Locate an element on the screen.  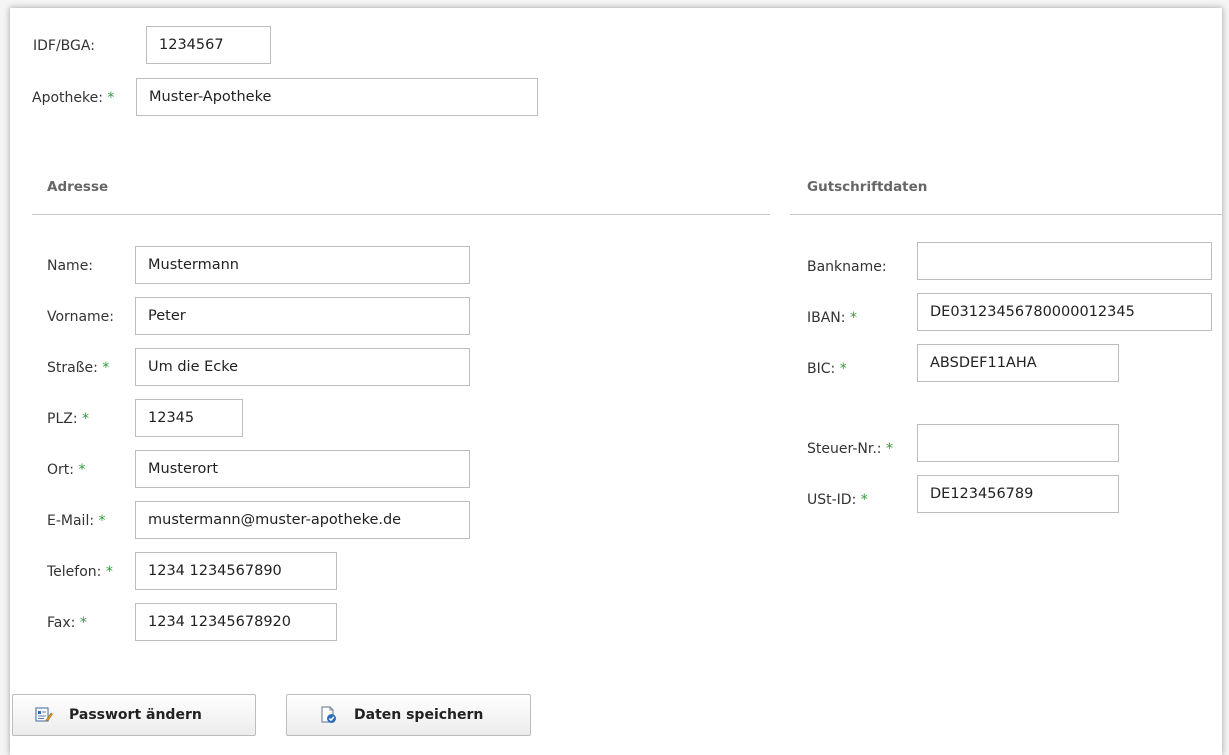
gutschrift-section-title: Gutschriftdaten is located at coordinates (867, 187).